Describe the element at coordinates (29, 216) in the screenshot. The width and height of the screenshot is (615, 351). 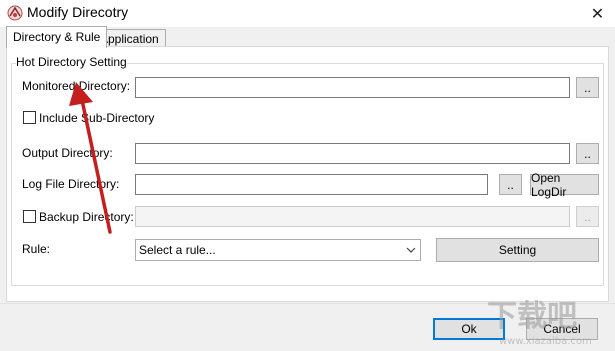
I see `backup-directory-checkbox` at that location.